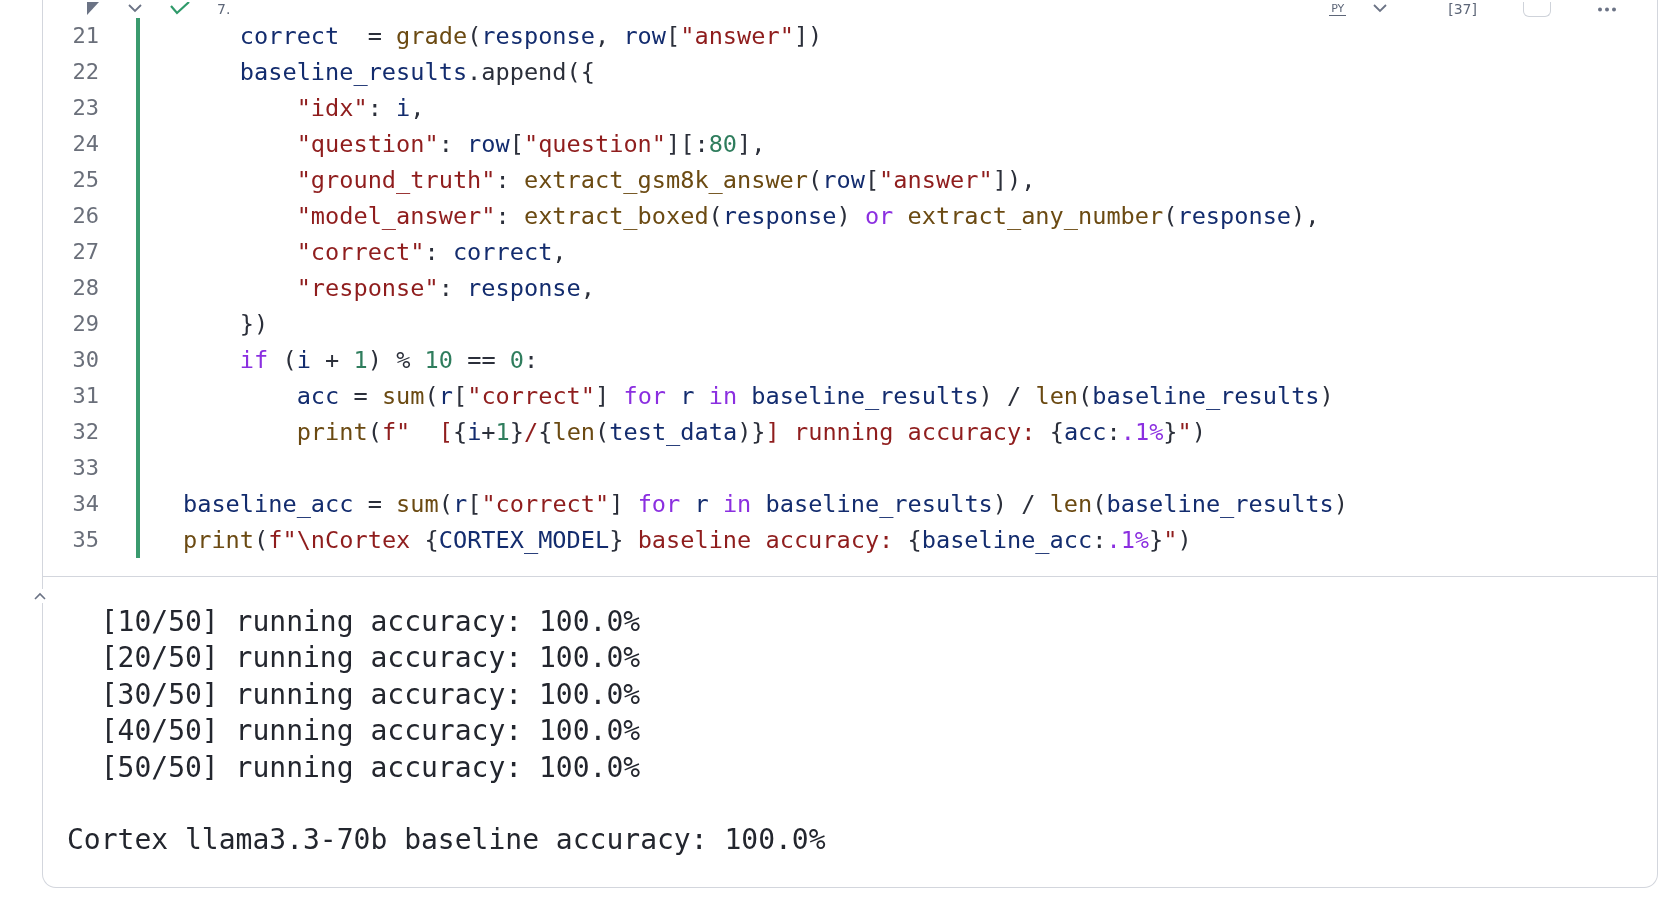 This screenshot has height=912, width=1678. I want to click on chevron-down-icon, so click(135, 9).